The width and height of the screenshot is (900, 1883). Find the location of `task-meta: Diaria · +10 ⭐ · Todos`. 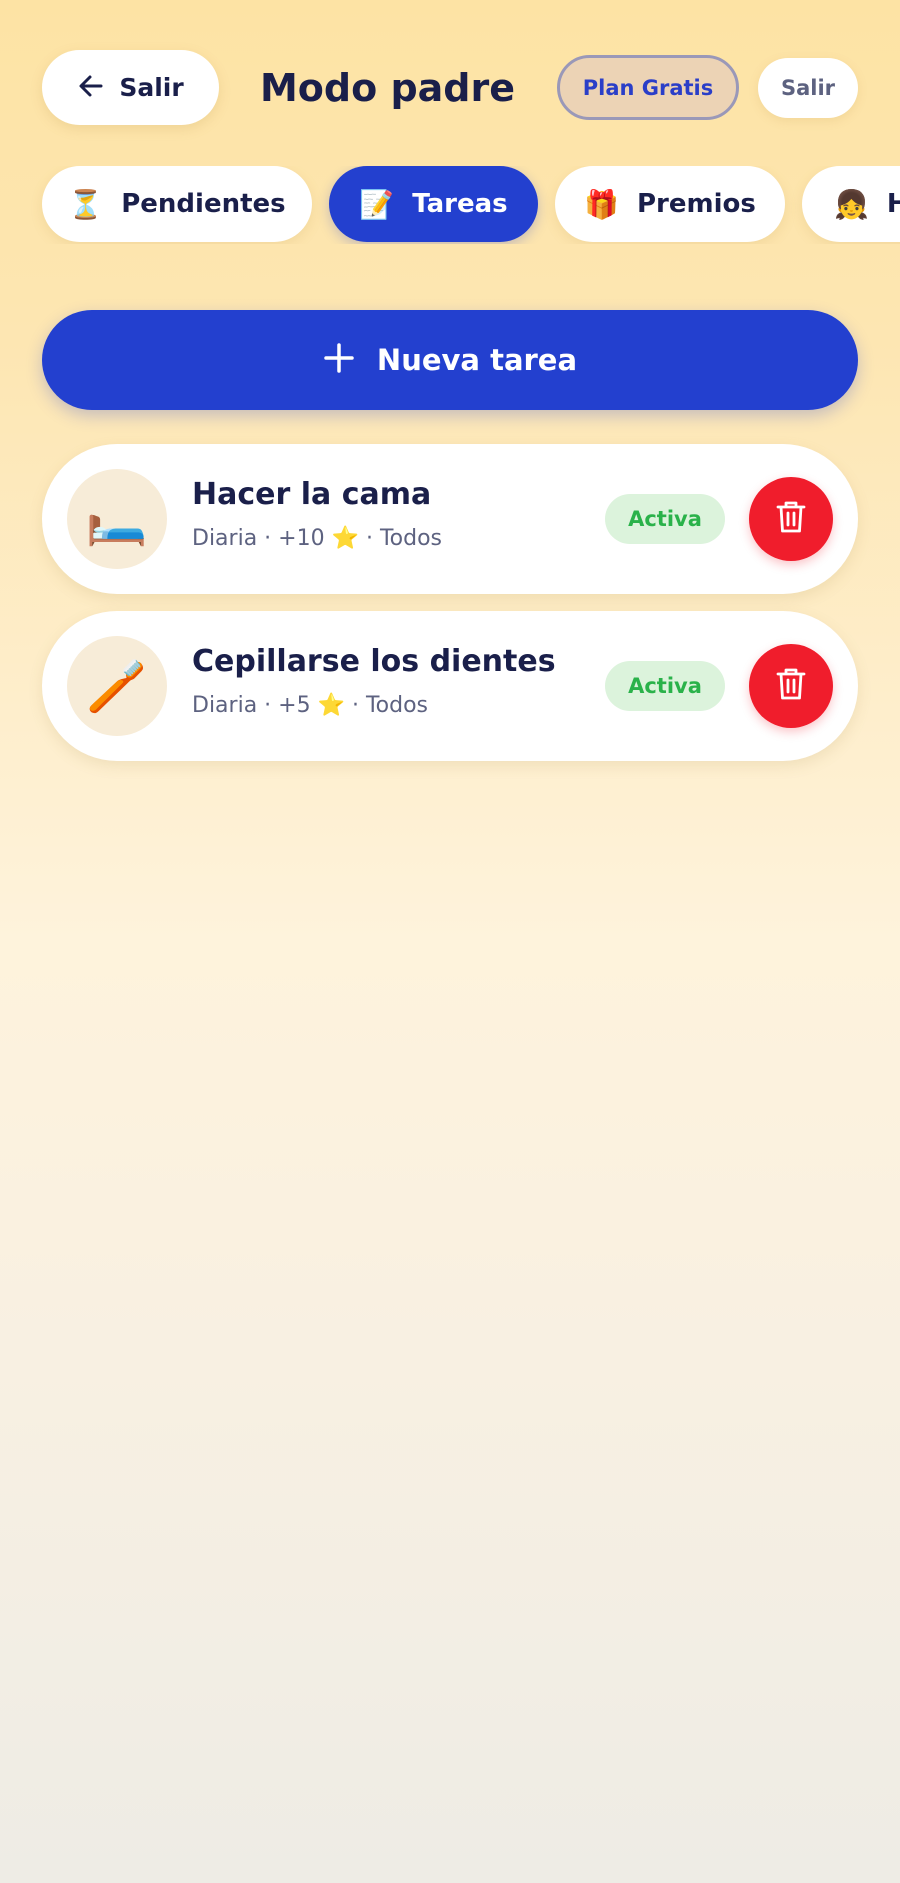

task-meta: Diaria · +10 ⭐ · Todos is located at coordinates (317, 538).